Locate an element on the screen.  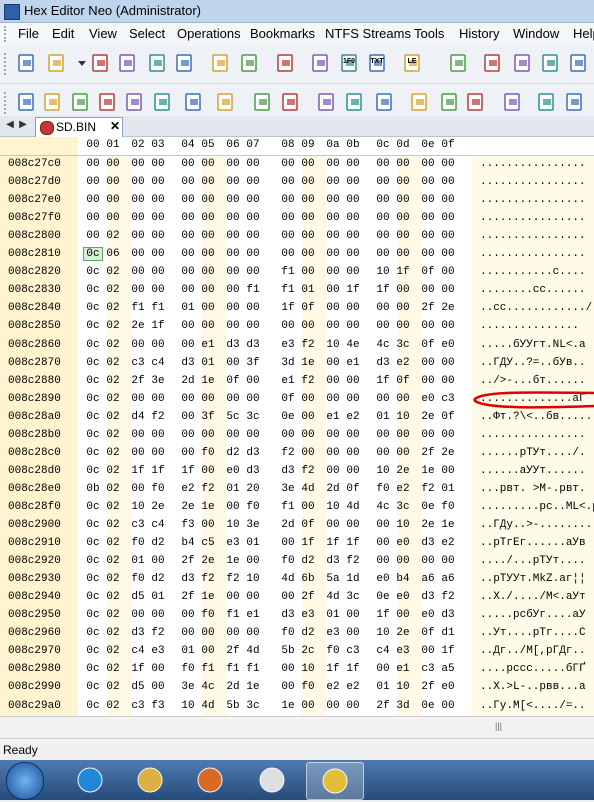
hex-byte: d2 is located at coordinates (233, 453).